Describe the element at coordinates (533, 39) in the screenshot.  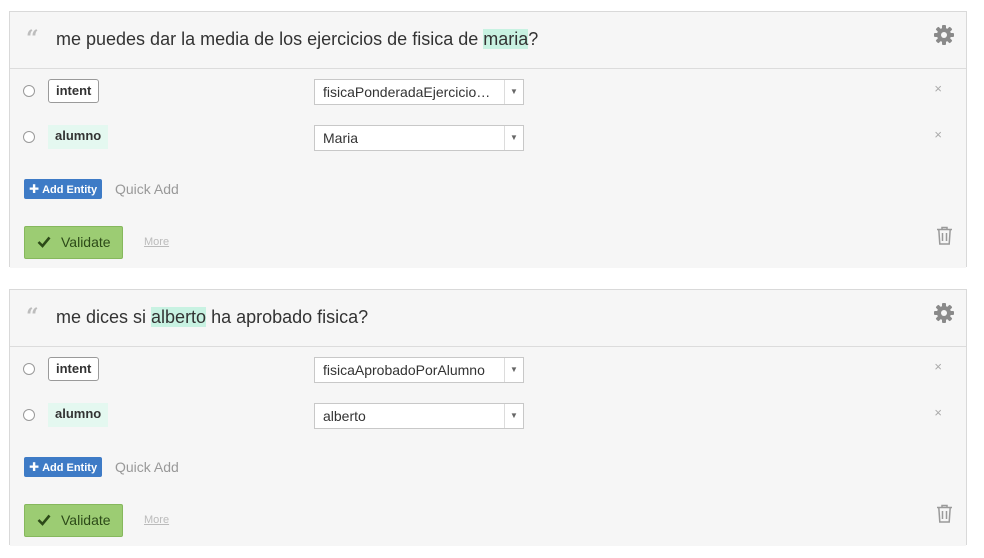
I see `sentence-text: ?` at that location.